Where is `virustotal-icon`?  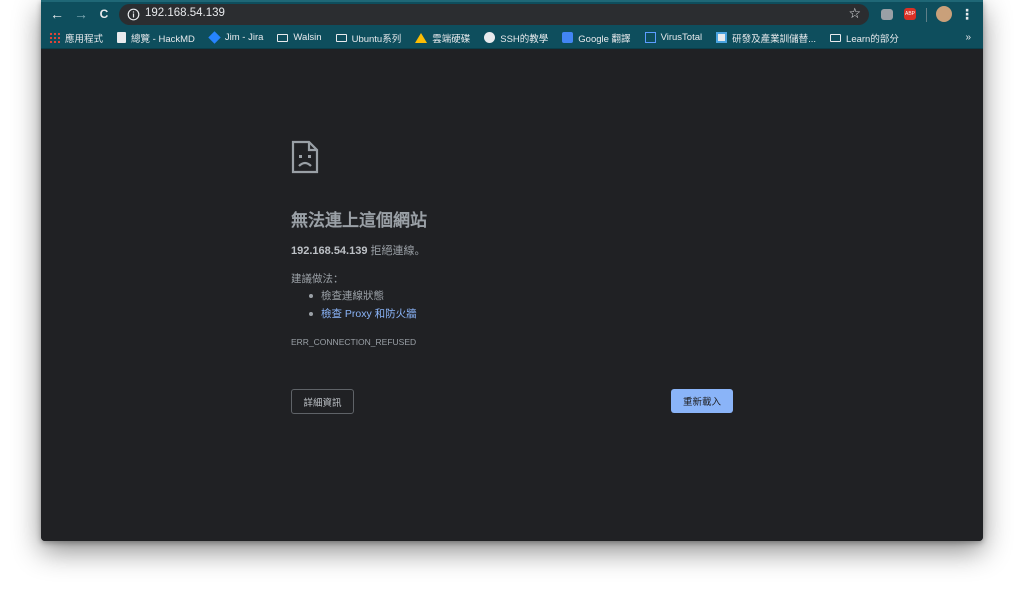 virustotal-icon is located at coordinates (650, 37).